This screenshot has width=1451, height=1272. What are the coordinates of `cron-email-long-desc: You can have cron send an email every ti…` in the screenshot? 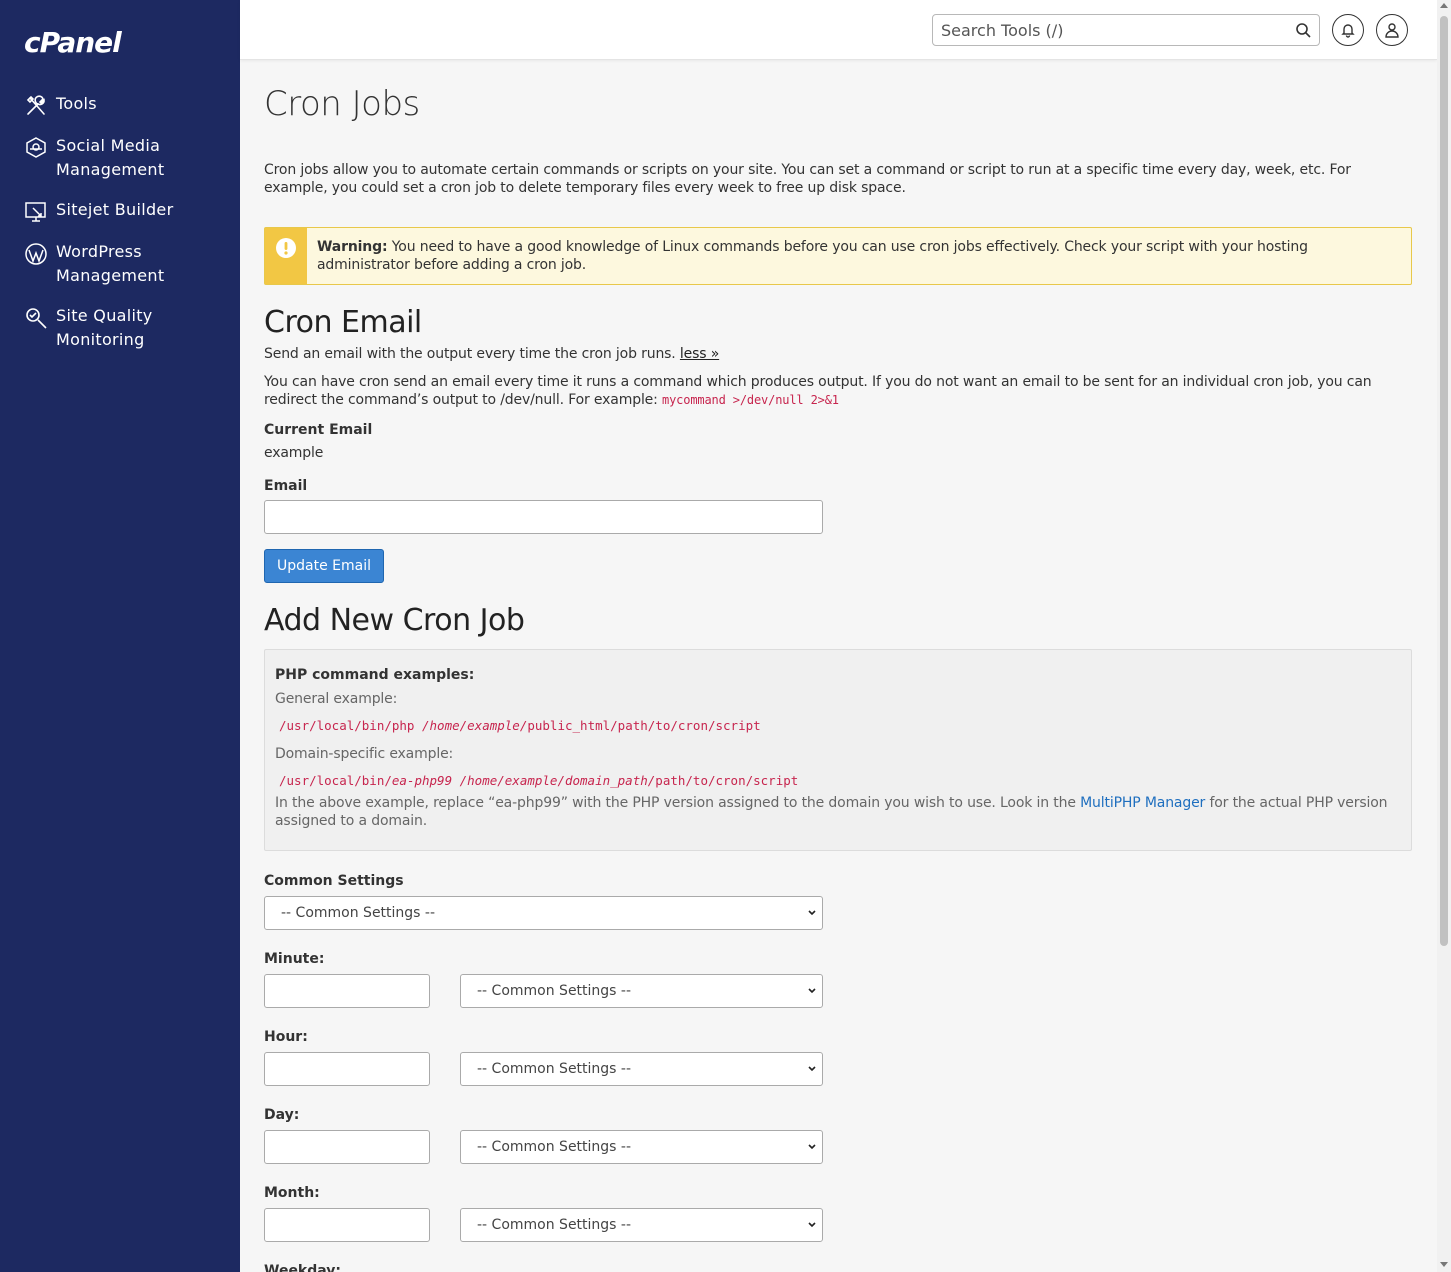 It's located at (838, 391).